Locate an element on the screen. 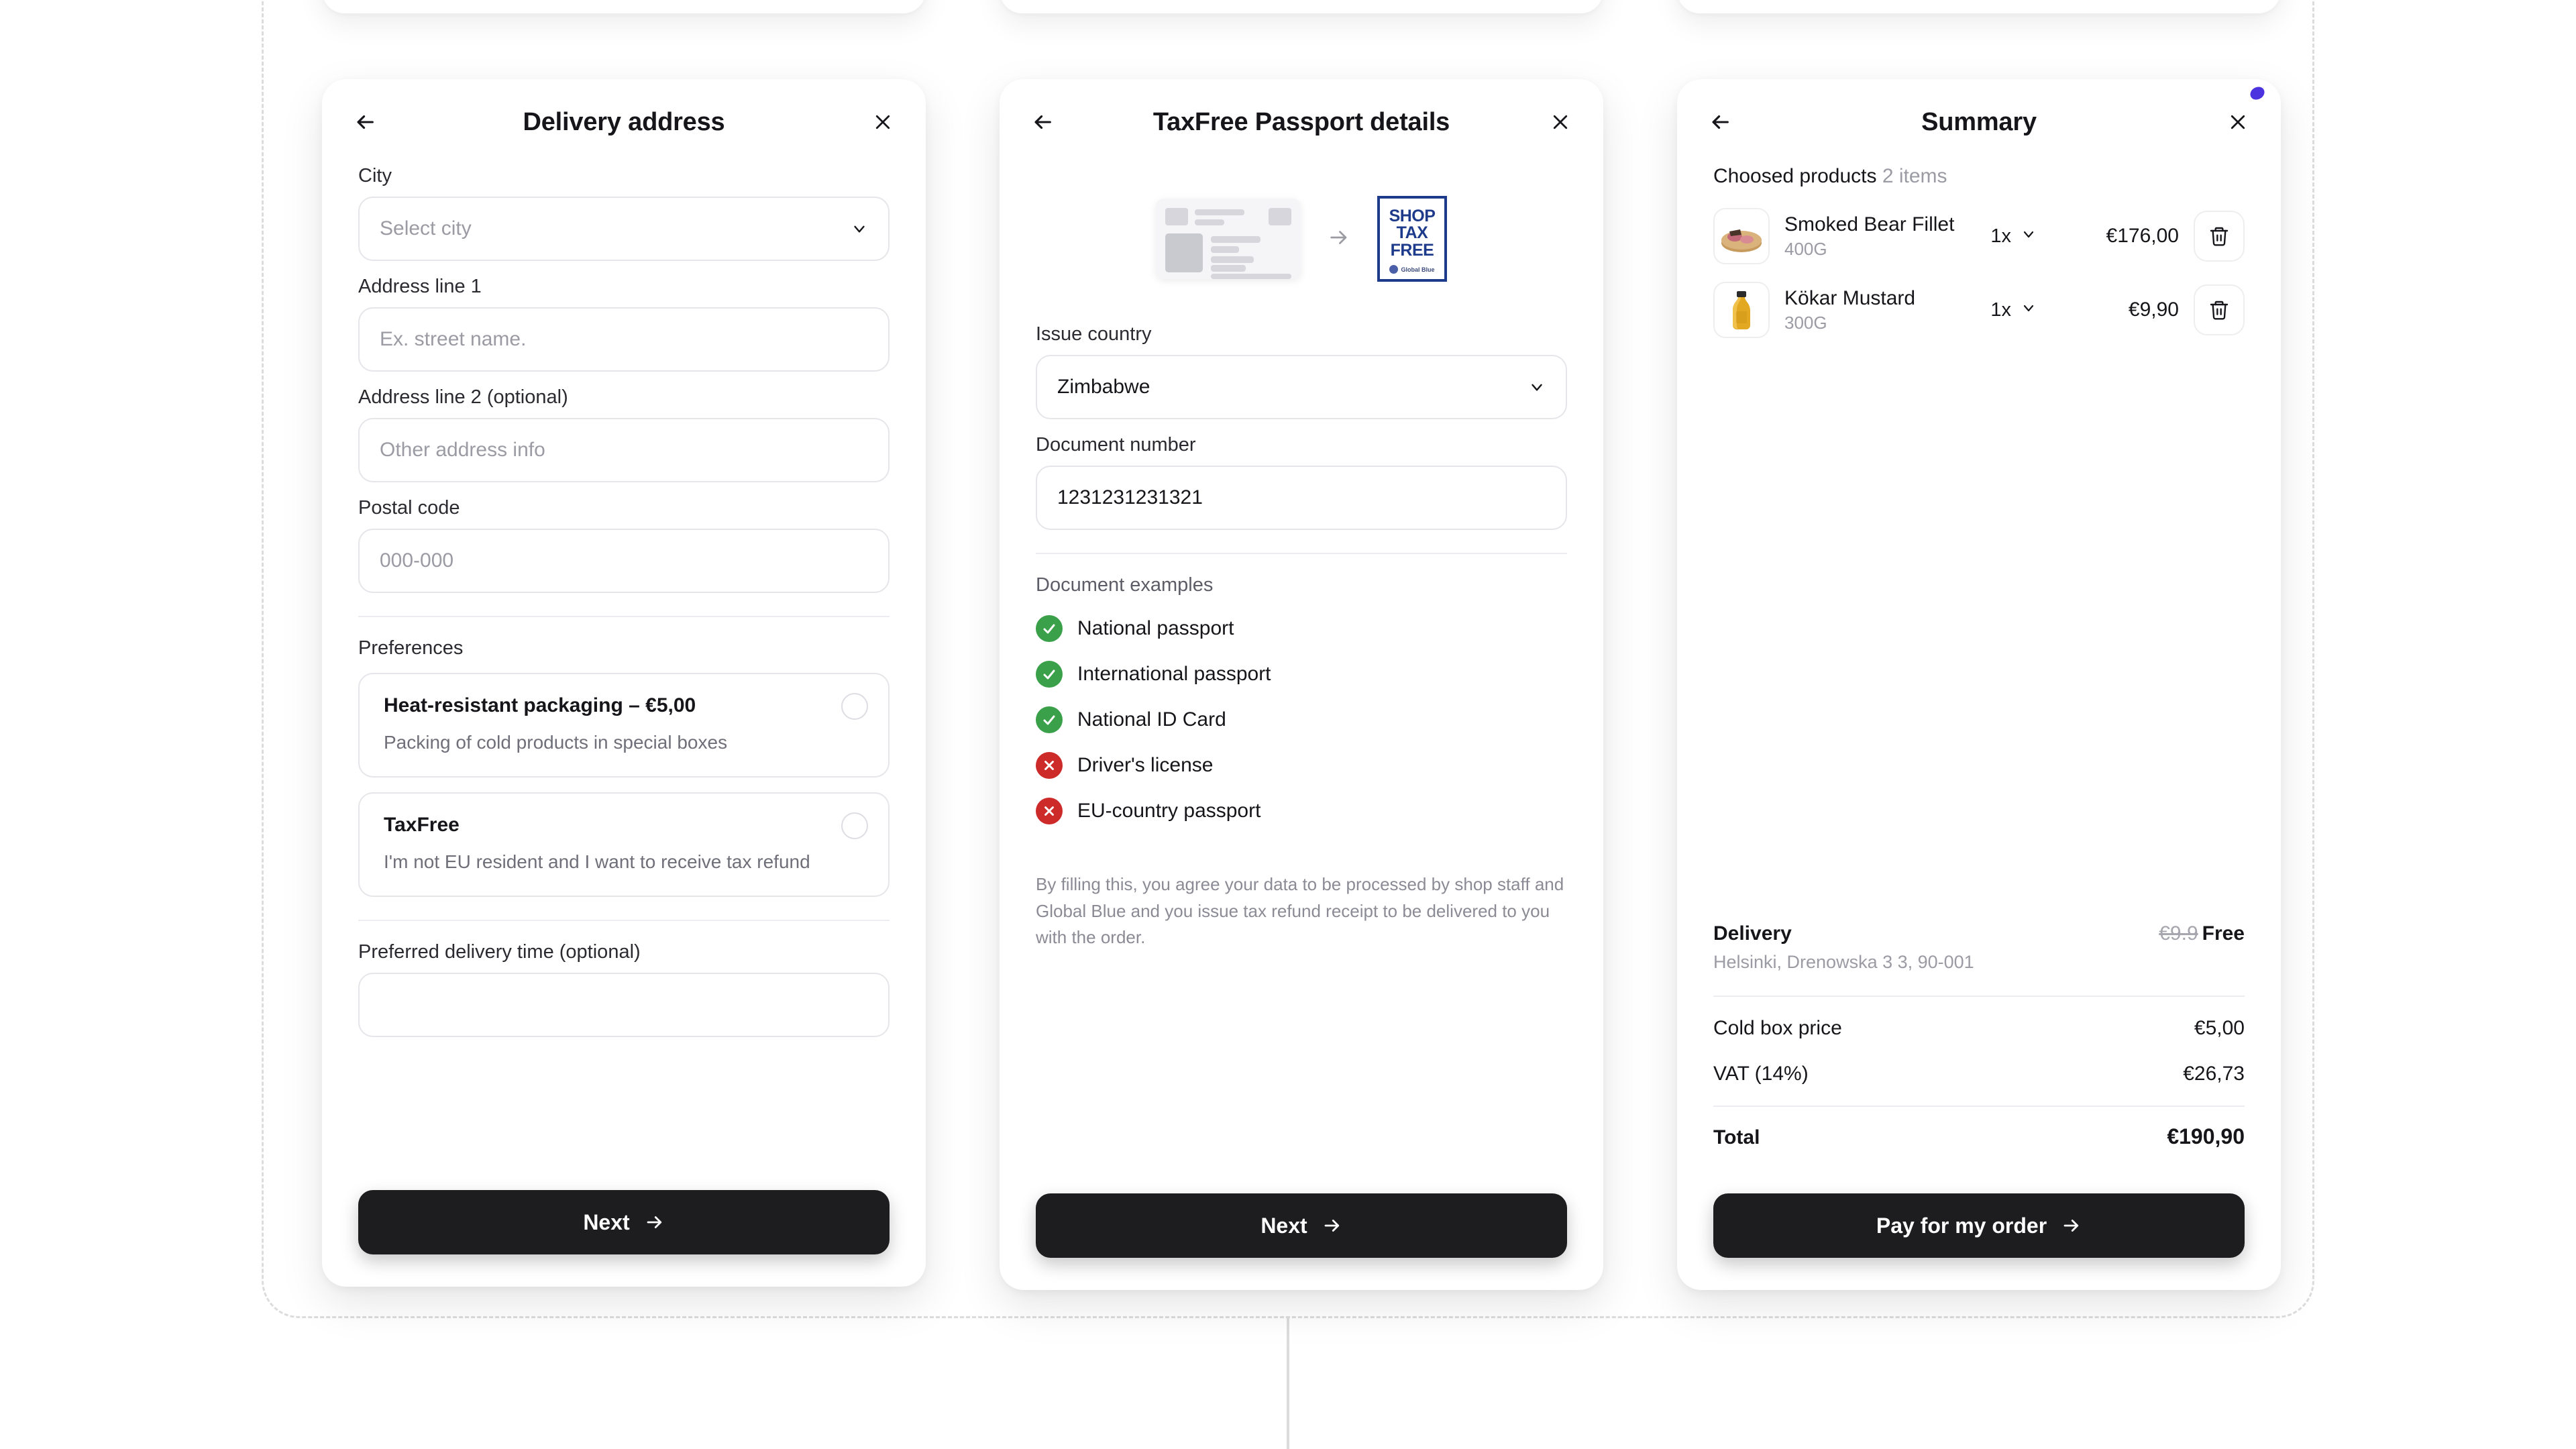 This screenshot has width=2576, height=1449. pay-for-my-order-button: Pay for my order is located at coordinates (1979, 1225).